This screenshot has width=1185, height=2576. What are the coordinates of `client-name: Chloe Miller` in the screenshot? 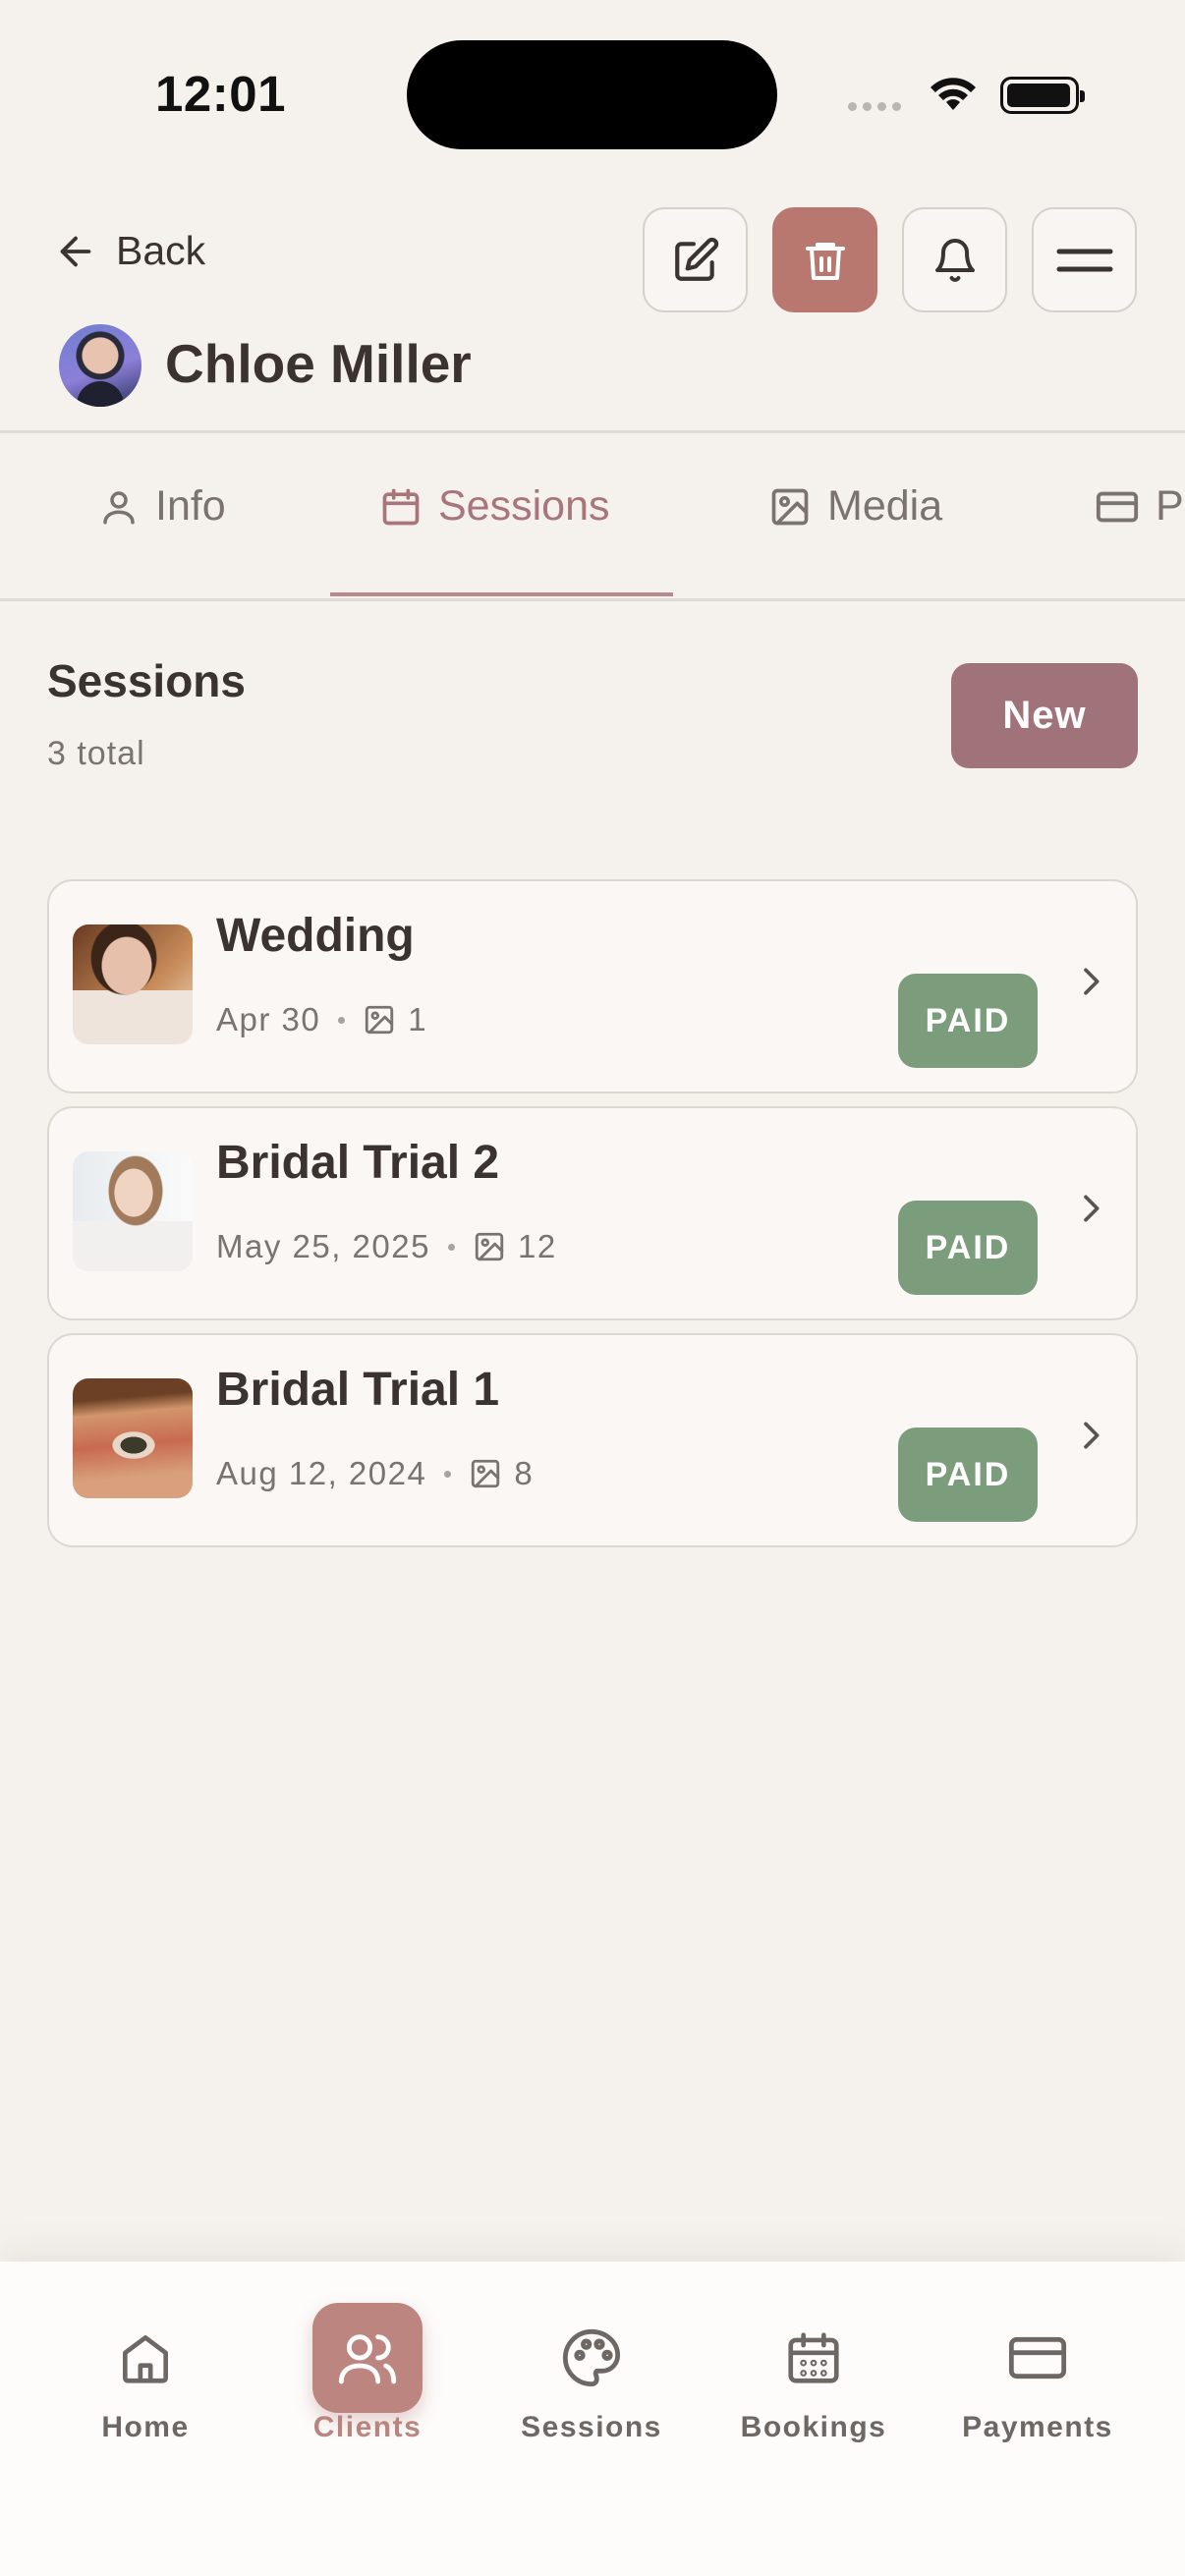 It's located at (319, 363).